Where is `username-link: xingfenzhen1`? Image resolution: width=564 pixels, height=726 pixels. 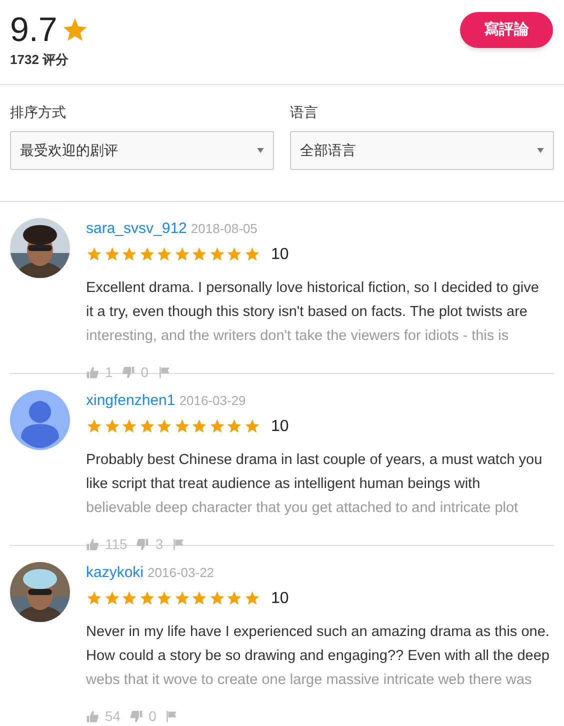
username-link: xingfenzhen1 is located at coordinates (131, 401).